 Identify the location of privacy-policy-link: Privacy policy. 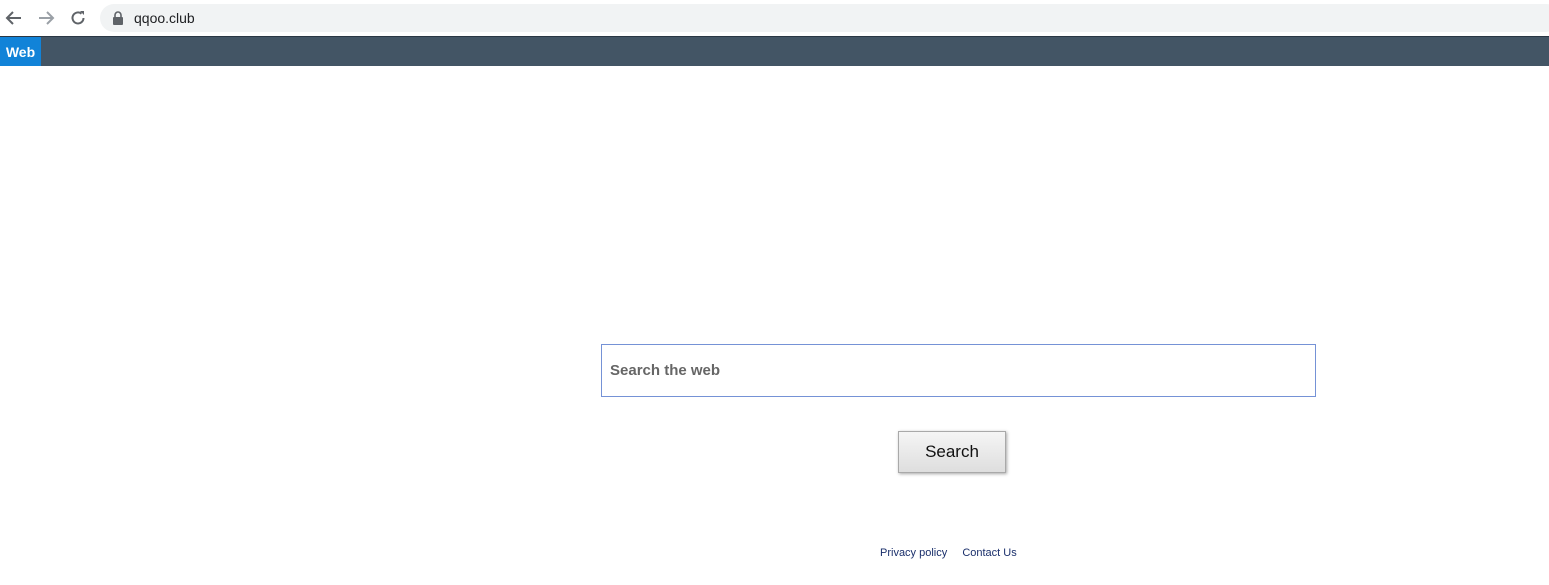
(913, 553).